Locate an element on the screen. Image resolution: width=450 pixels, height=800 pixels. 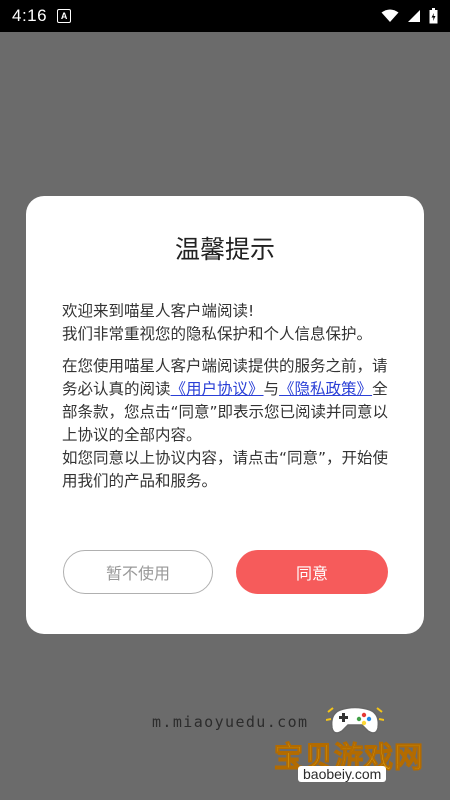
status-left: 4:16 A is located at coordinates (42, 16).